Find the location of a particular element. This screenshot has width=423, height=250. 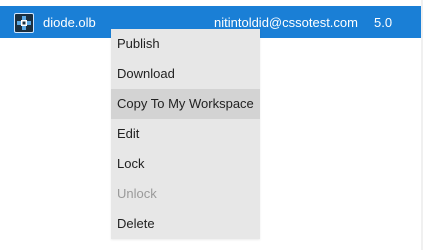

menu-item-edit: Edit is located at coordinates (185, 134).